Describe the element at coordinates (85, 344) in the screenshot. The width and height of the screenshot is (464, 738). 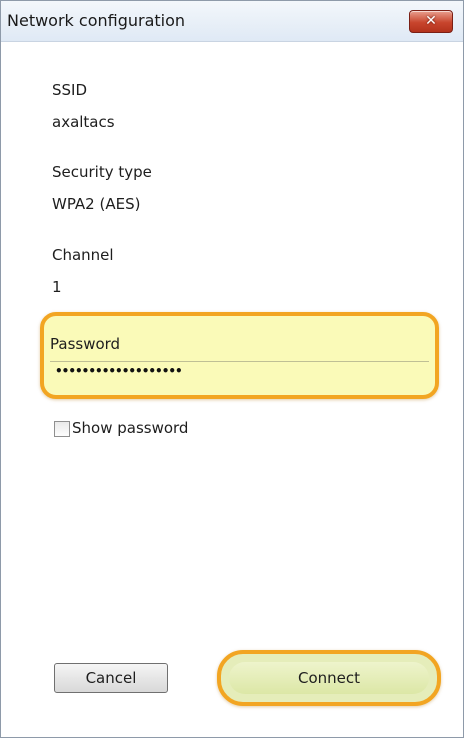
I see `password-label: Password` at that location.